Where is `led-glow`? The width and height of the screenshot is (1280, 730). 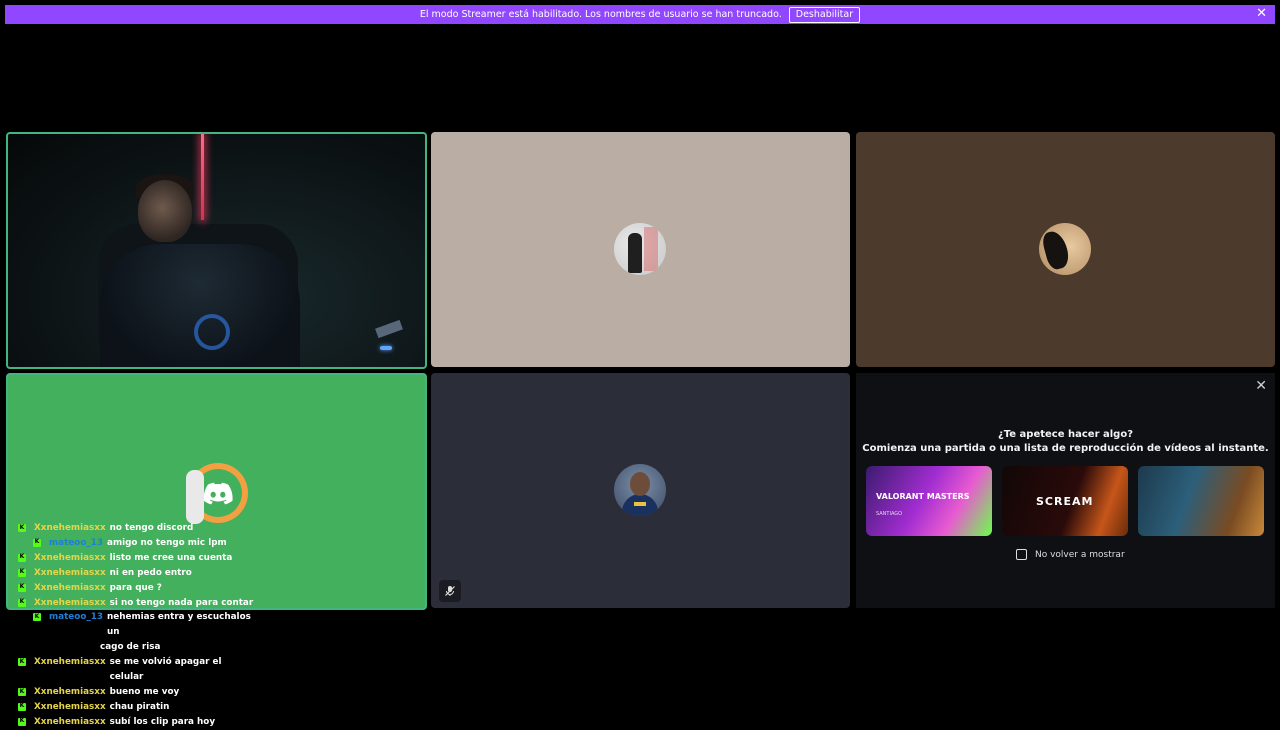 led-glow is located at coordinates (386, 348).